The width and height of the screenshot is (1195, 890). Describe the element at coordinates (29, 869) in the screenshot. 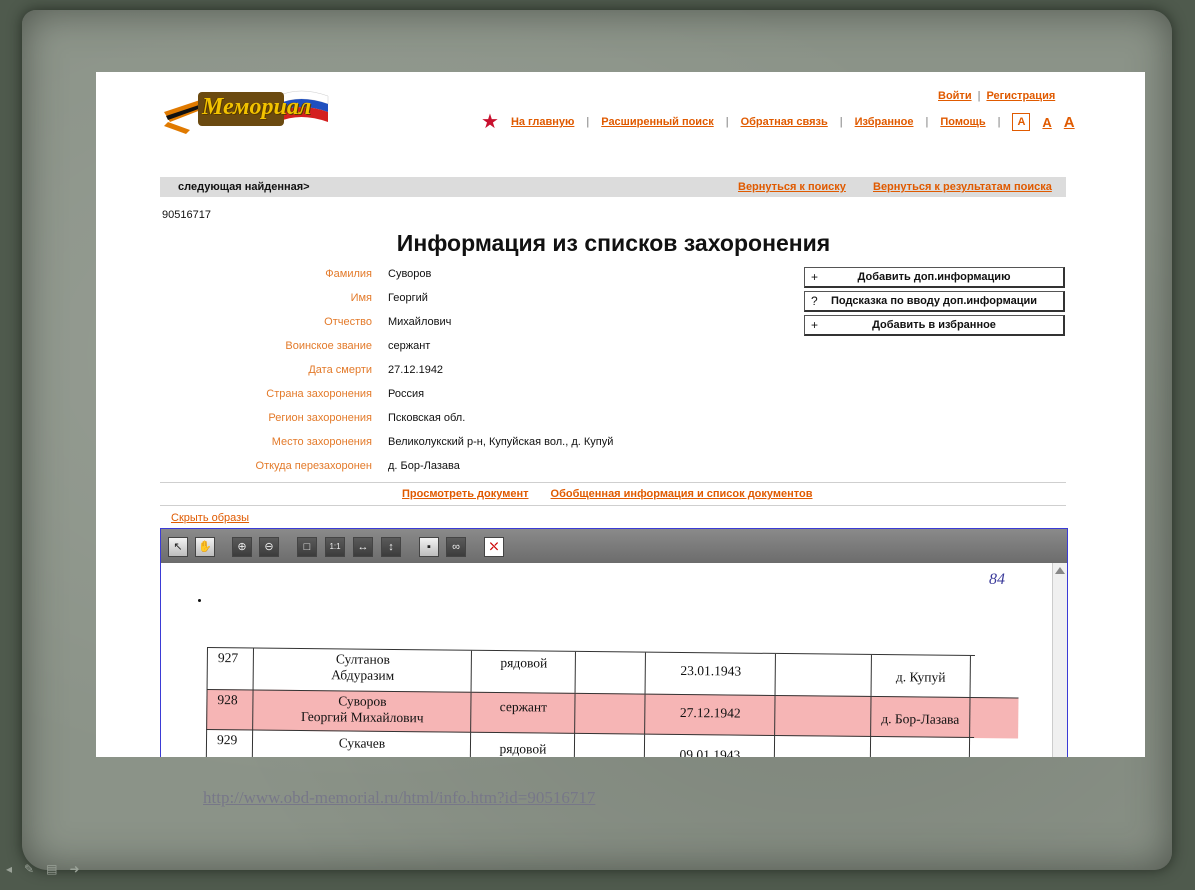

I see `pen-icon: ✎` at that location.